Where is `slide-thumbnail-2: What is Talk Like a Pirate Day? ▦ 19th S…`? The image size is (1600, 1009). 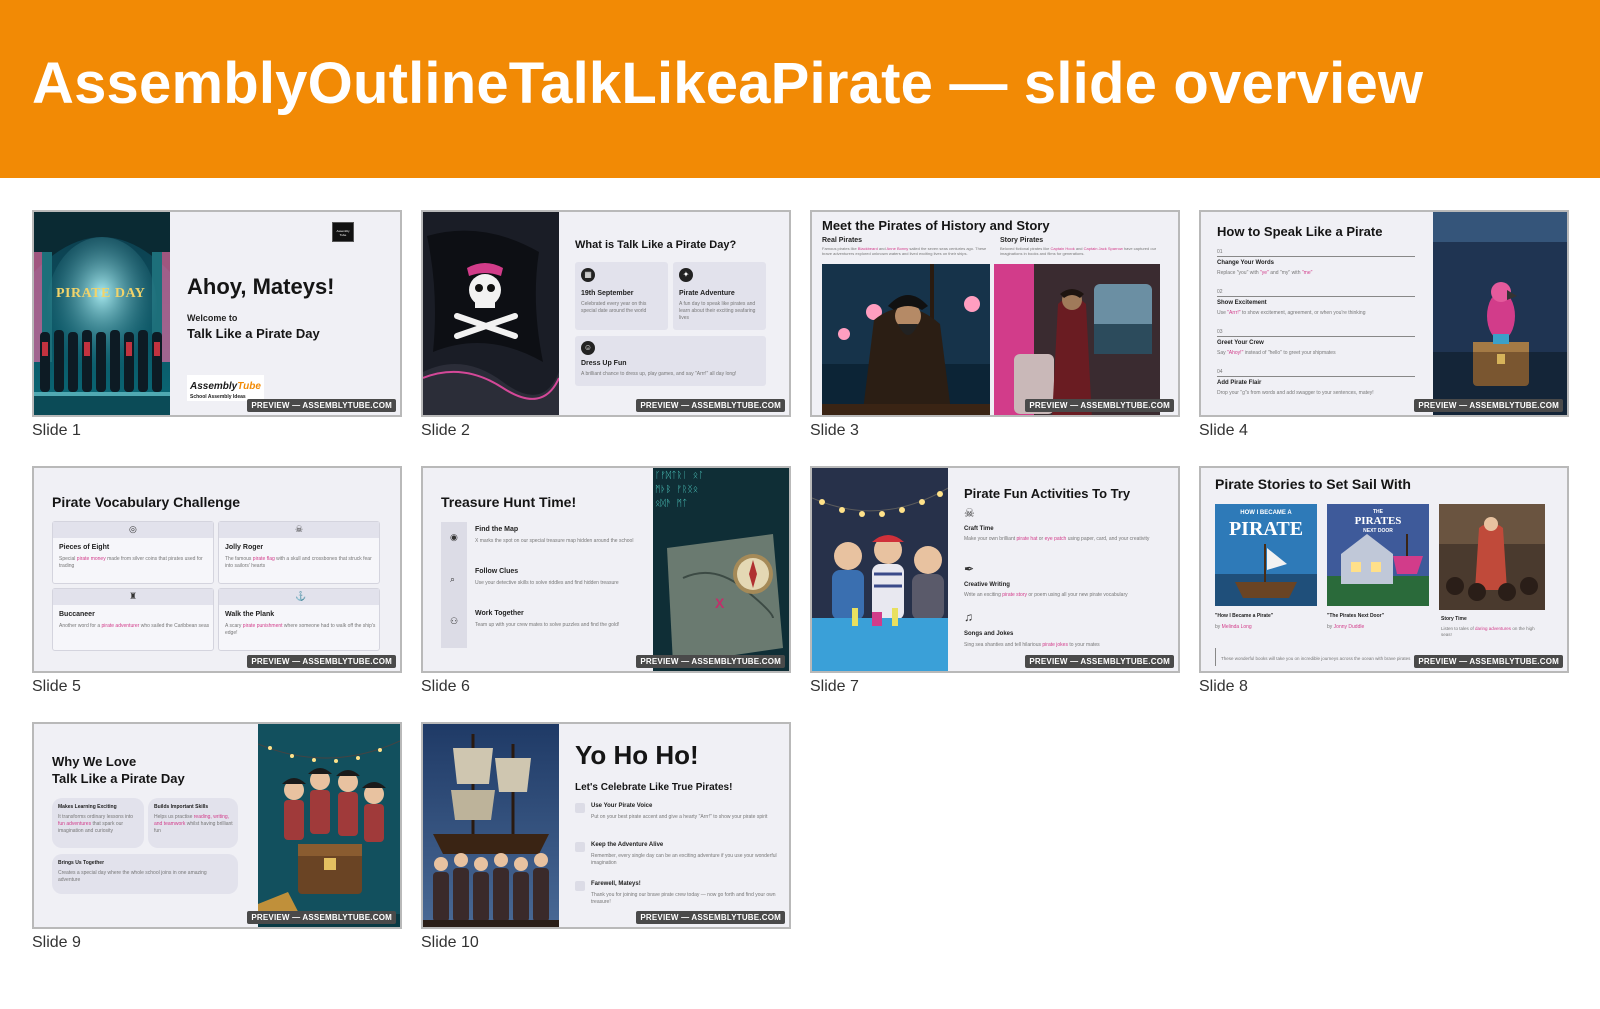
slide-thumbnail-2: What is Talk Like a Pirate Day? ▦ 19th S… is located at coordinates (606, 313).